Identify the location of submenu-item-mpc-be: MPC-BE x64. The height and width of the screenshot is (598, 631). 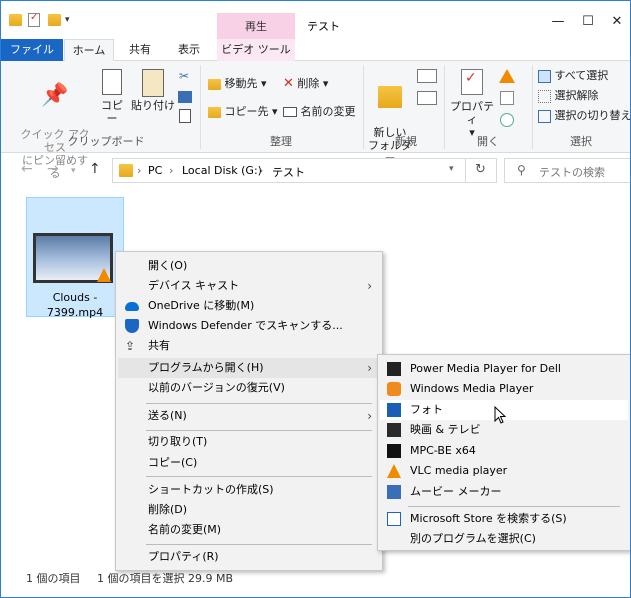
(504, 451).